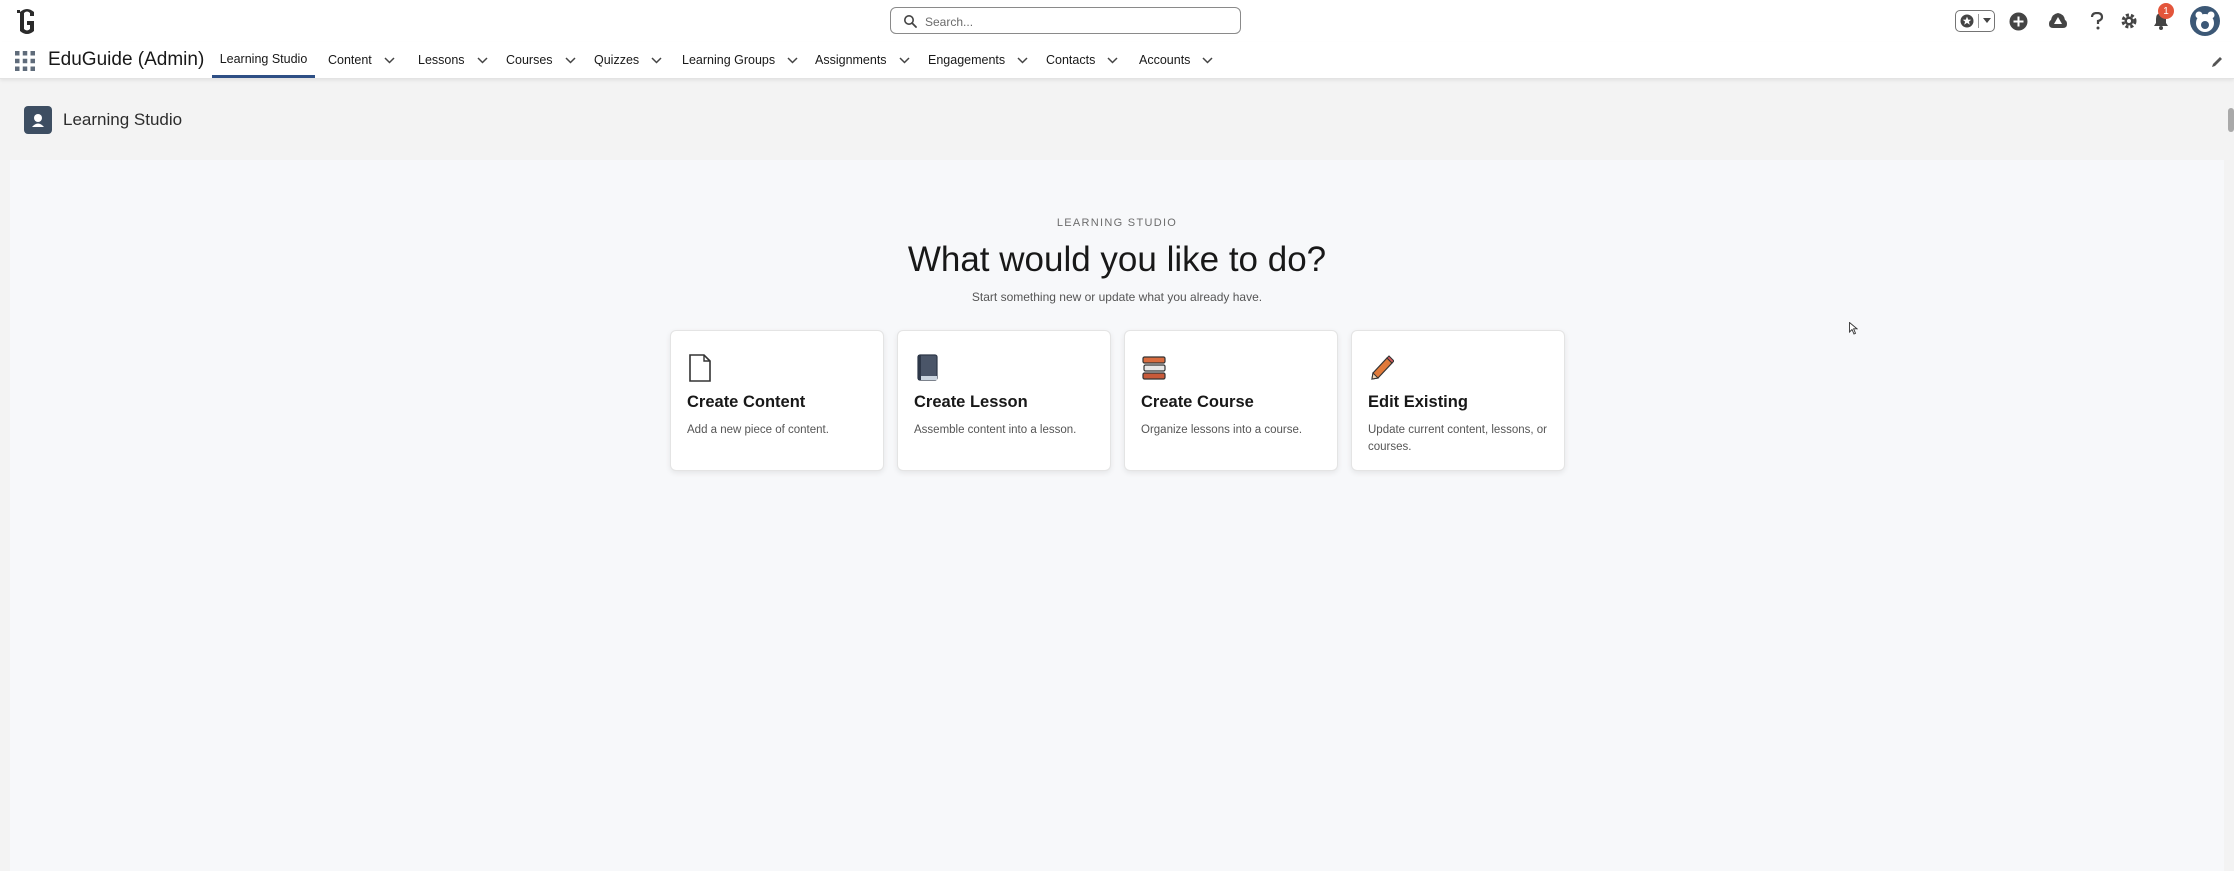 The image size is (2234, 871). Describe the element at coordinates (123, 119) in the screenshot. I see `page-title: Learning Studio` at that location.